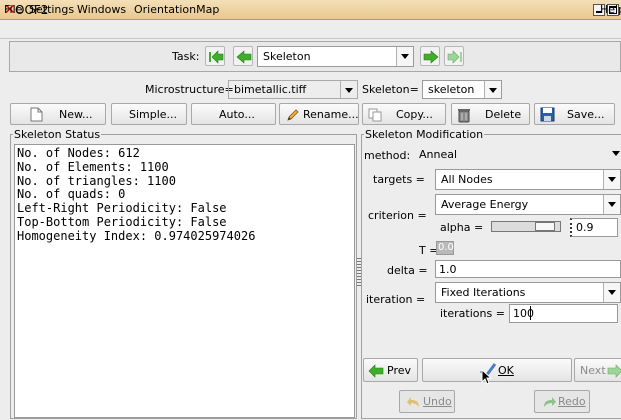 This screenshot has height=420, width=621. Describe the element at coordinates (136, 235) in the screenshot. I see `status-line: Homogeneity Index: 0.974025974026` at that location.